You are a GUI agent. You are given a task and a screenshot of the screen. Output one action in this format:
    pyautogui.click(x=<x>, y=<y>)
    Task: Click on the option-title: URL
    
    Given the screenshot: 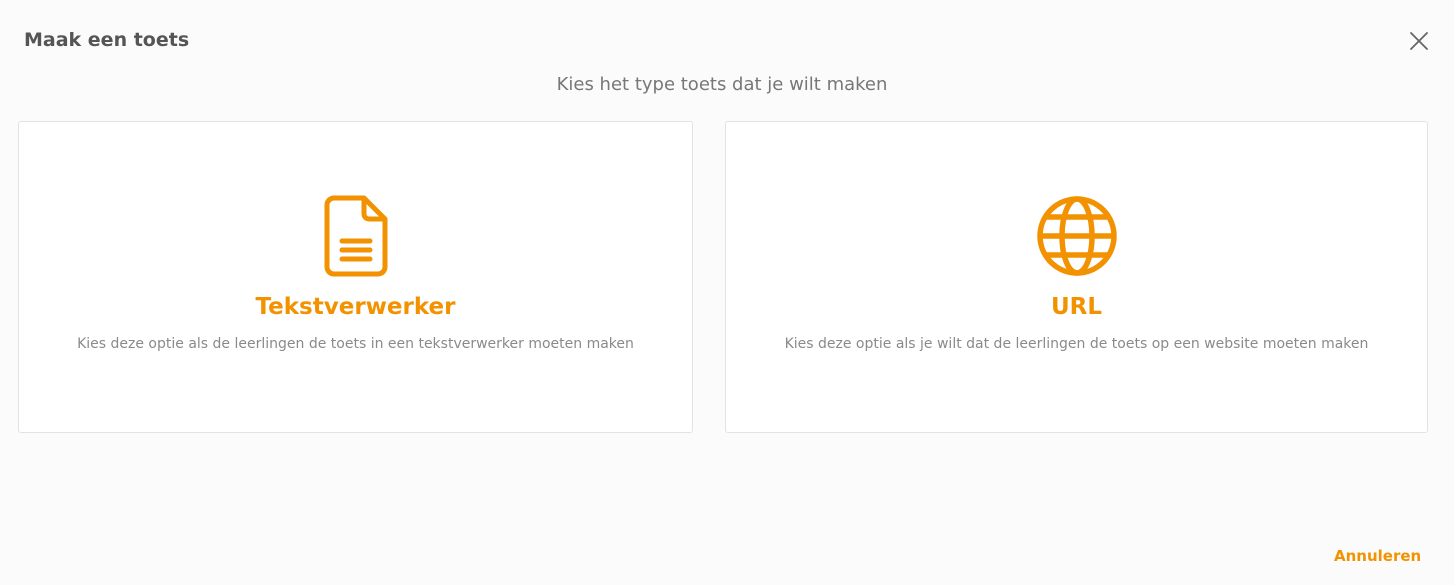 What is the action you would take?
    pyautogui.click(x=1076, y=307)
    